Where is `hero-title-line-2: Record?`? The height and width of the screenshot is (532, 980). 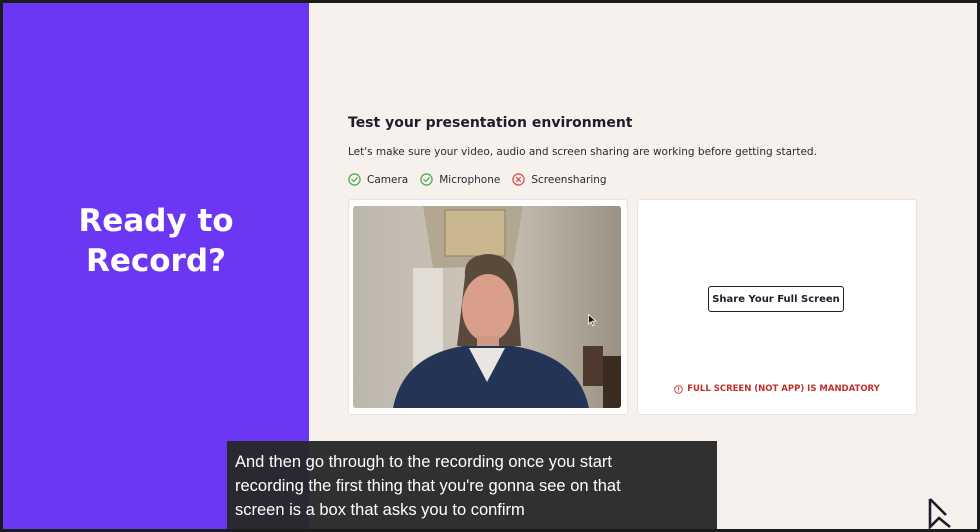 hero-title-line-2: Record? is located at coordinates (156, 261).